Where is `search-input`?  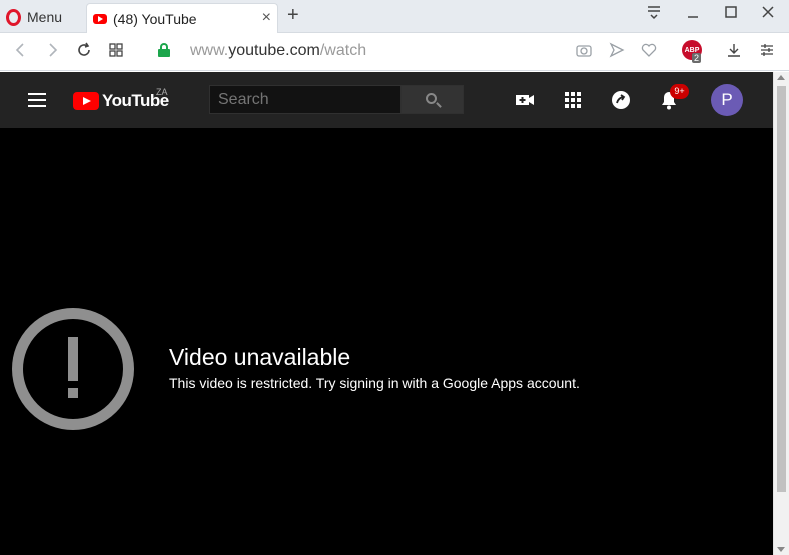 search-input is located at coordinates (305, 99).